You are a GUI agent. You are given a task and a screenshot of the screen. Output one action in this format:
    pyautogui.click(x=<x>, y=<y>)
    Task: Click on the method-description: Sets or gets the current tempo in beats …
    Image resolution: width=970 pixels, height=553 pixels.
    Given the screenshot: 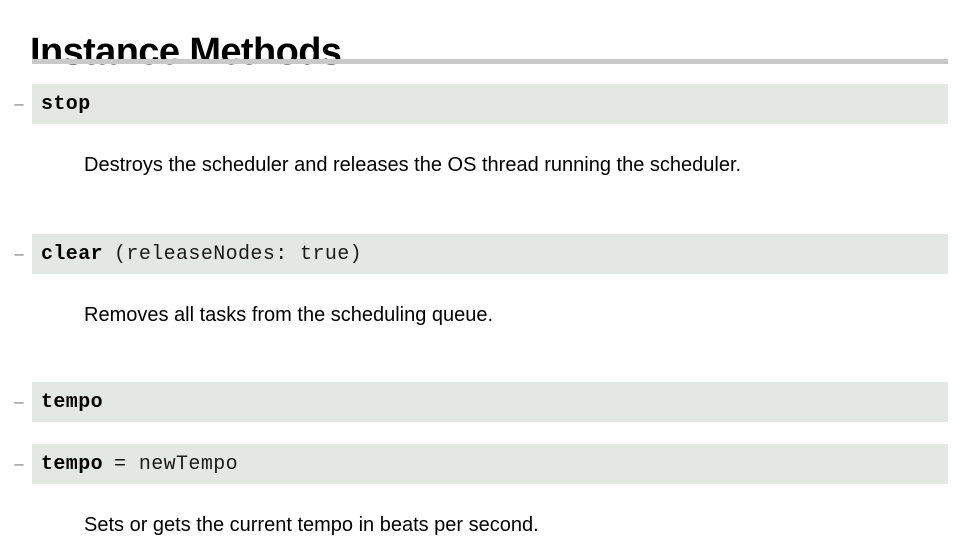 What is the action you would take?
    pyautogui.click(x=311, y=525)
    